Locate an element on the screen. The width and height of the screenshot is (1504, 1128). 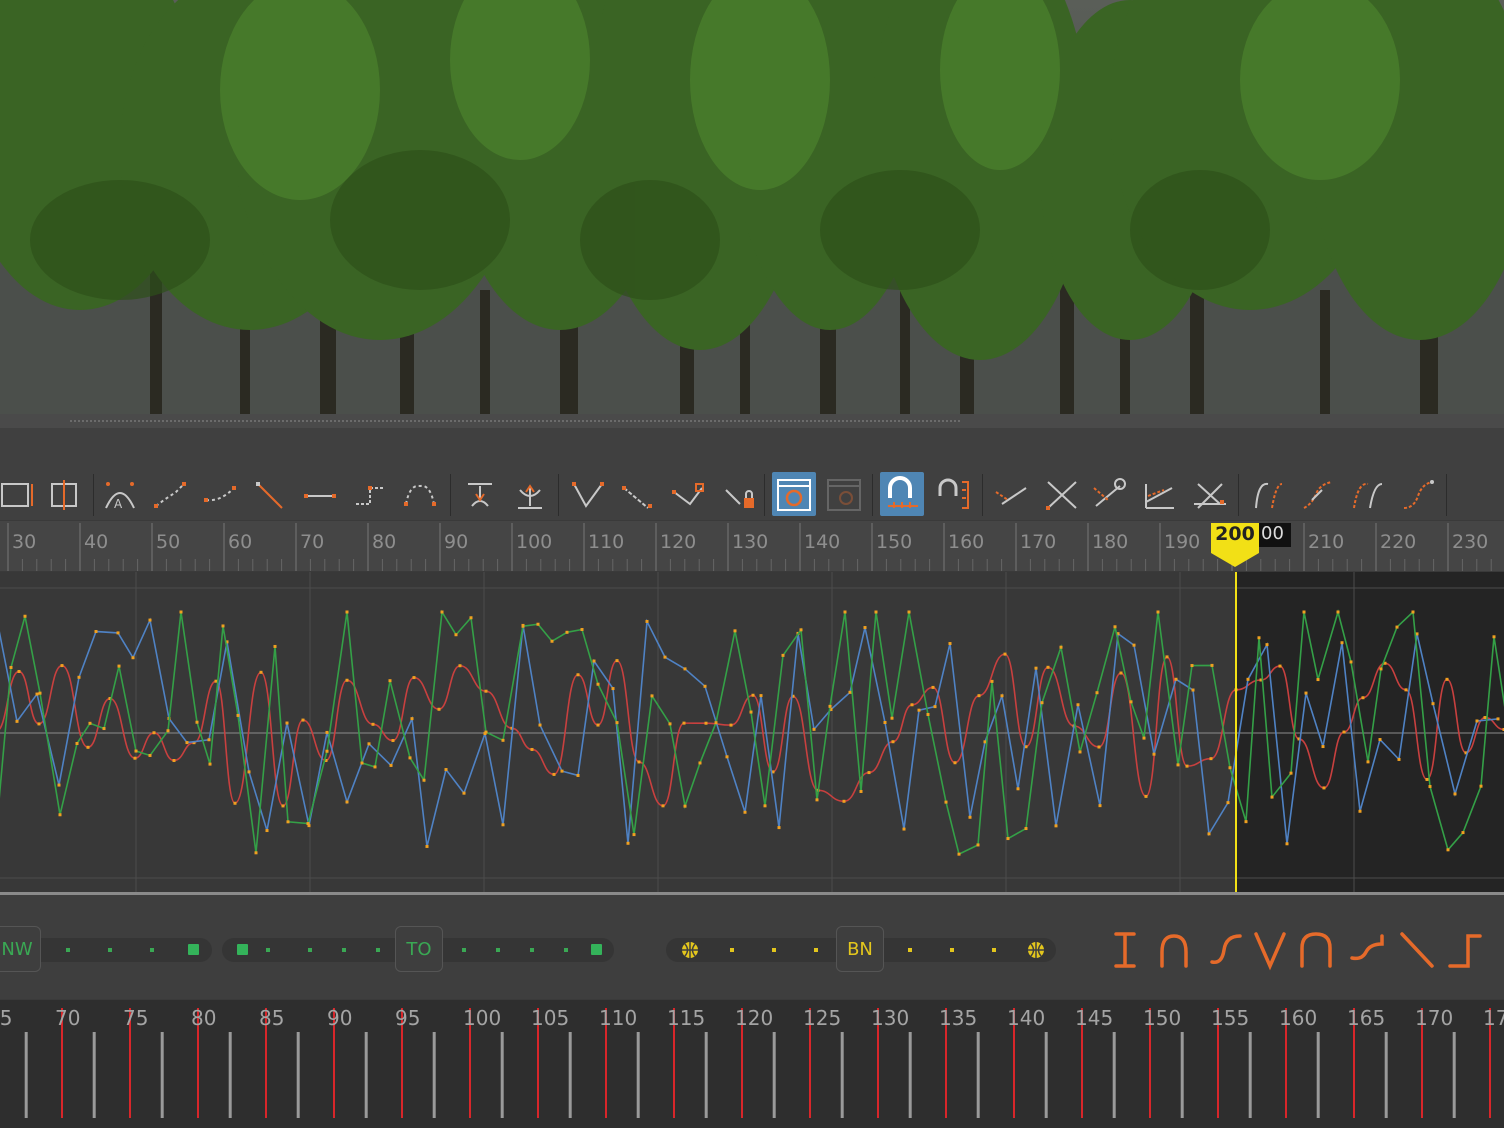
normalize-icon is located at coordinates (1160, 494).